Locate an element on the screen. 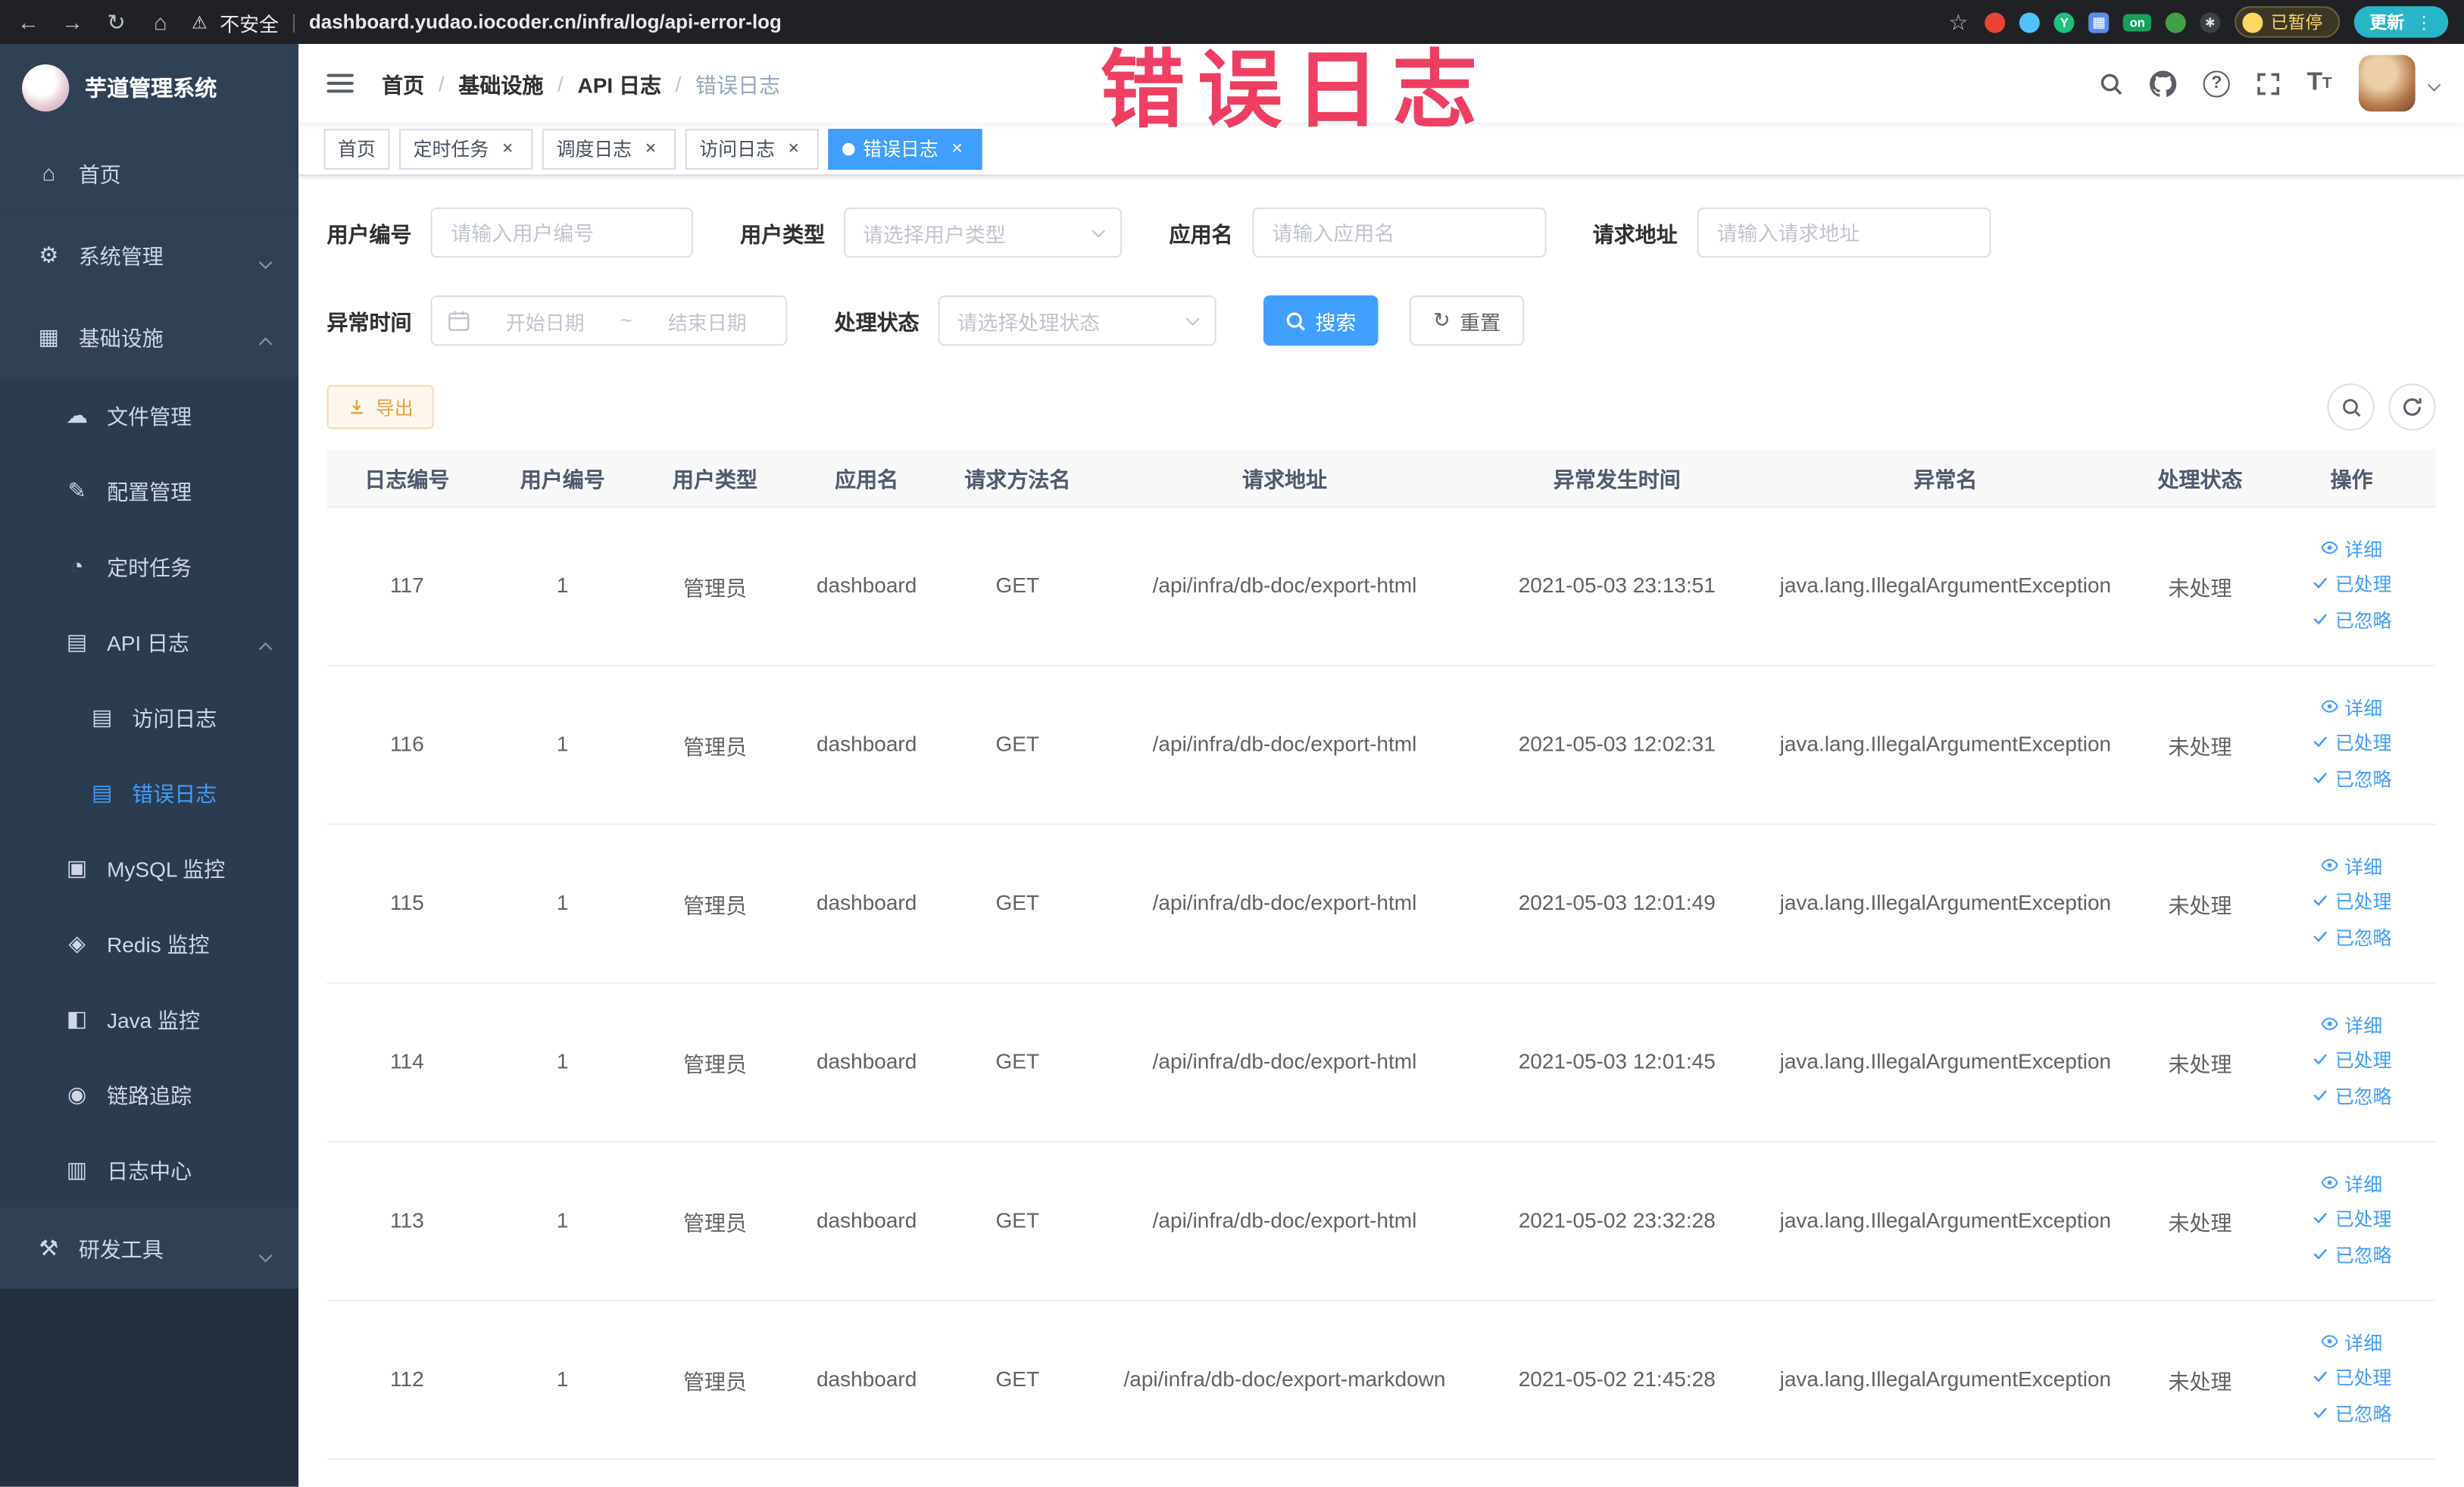 The width and height of the screenshot is (2464, 1487). extension-green-icon: Y is located at coordinates (2064, 22).